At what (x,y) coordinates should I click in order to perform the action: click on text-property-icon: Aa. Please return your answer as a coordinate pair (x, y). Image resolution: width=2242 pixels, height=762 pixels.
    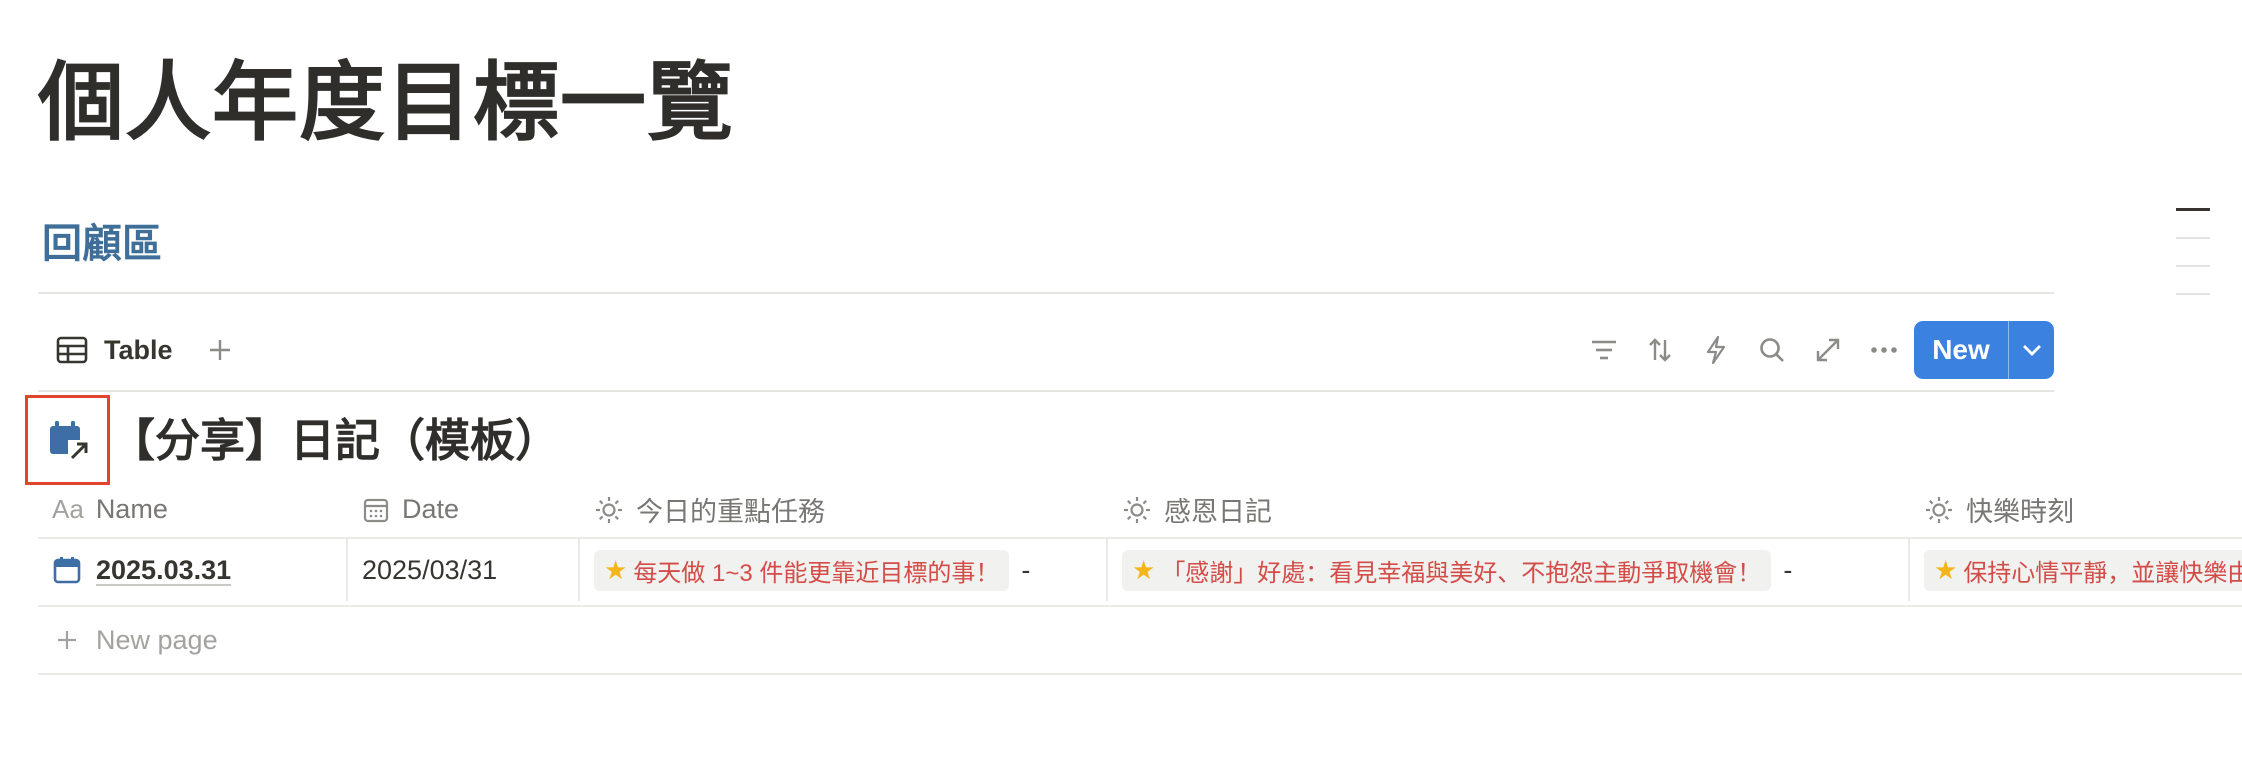
    Looking at the image, I should click on (68, 509).